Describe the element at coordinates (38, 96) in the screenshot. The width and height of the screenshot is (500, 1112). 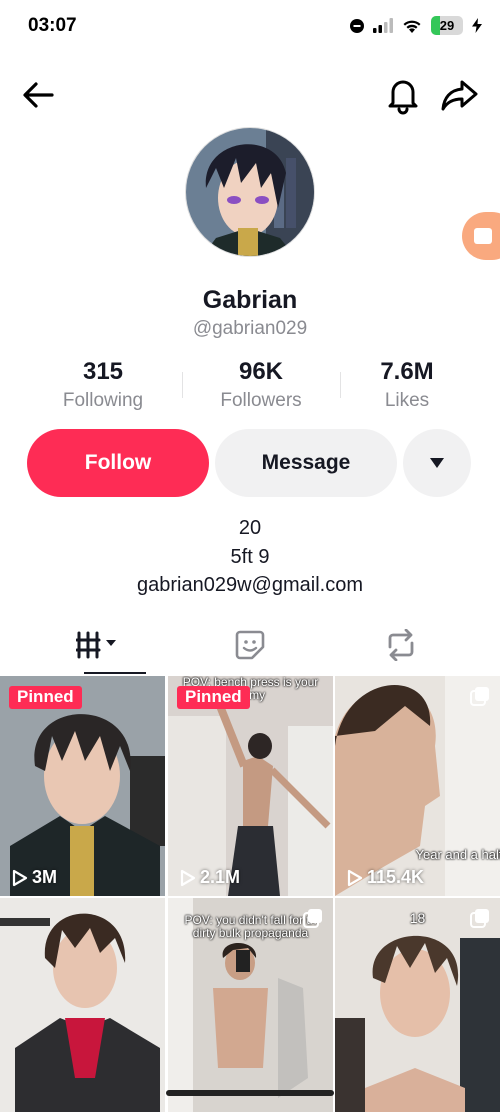
I see `back-arrow-icon` at that location.